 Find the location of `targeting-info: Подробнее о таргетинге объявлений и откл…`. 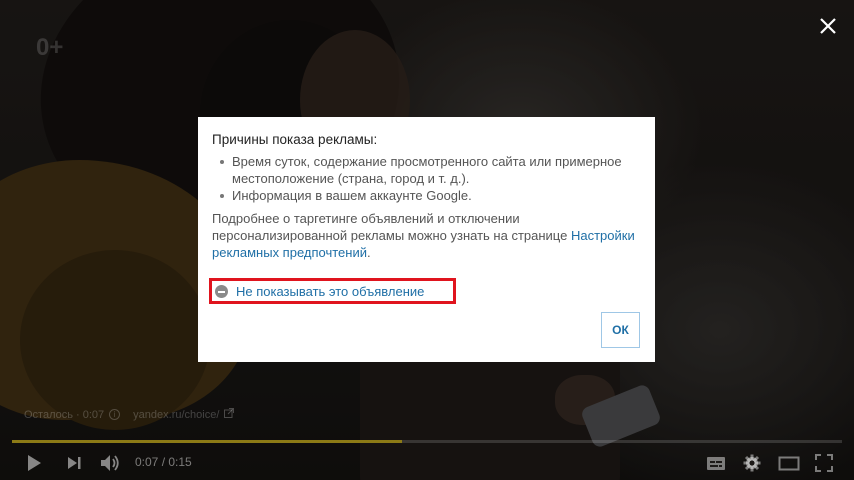

targeting-info: Подробнее о таргетинге объявлений и откл… is located at coordinates (426, 235).